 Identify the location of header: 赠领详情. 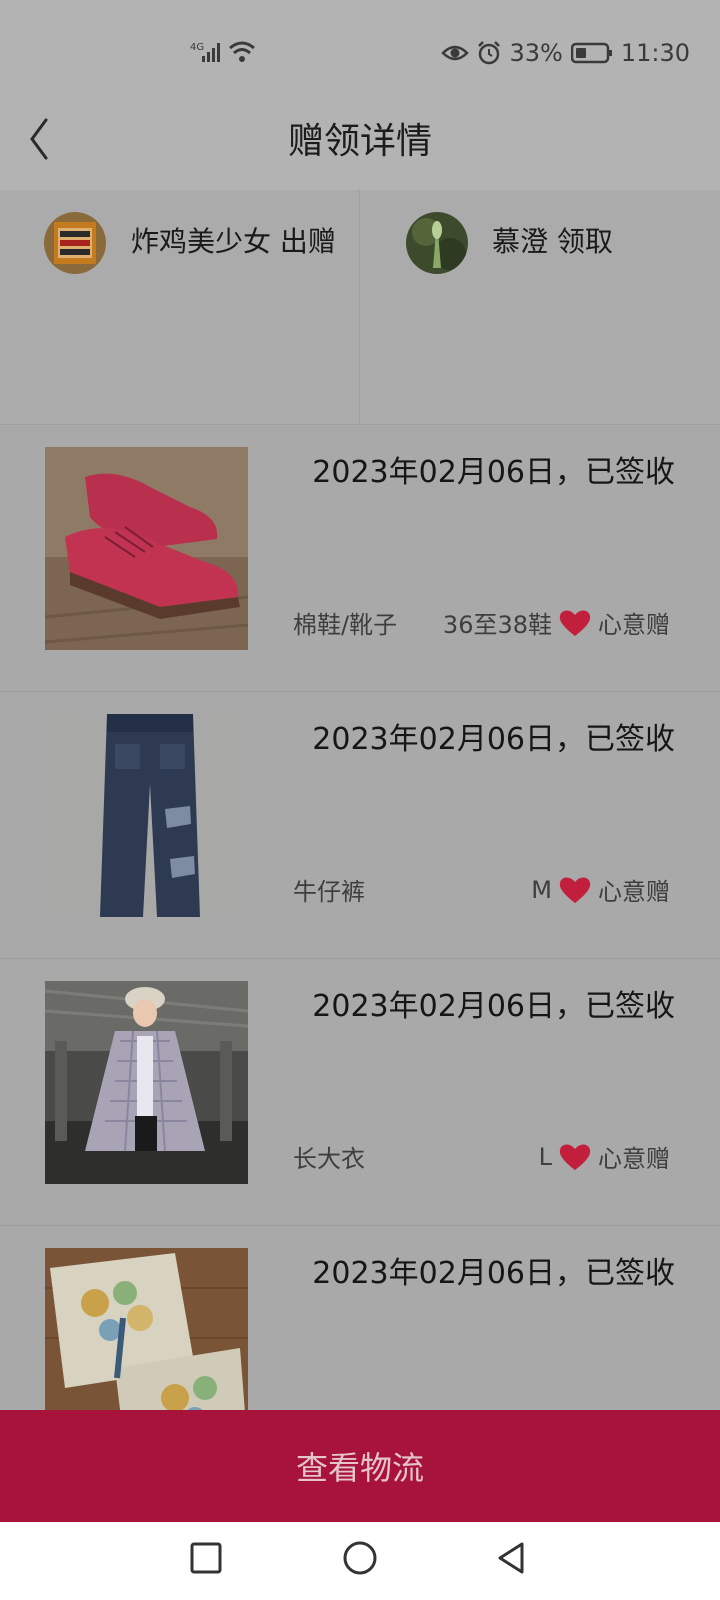
(360, 140).